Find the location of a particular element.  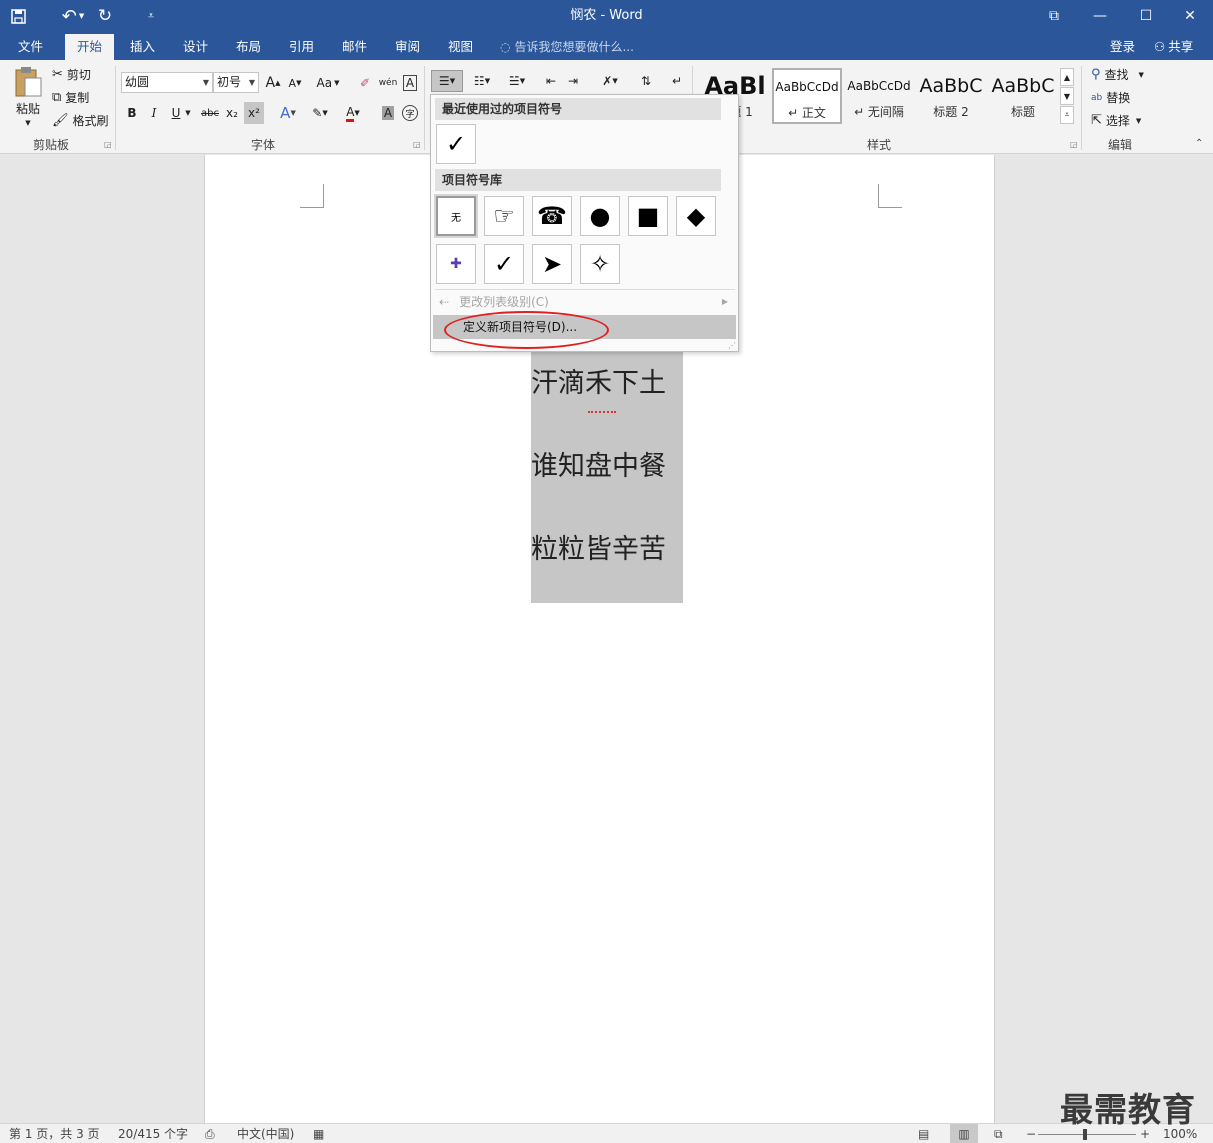

subscript-button: x₂ is located at coordinates (232, 113).